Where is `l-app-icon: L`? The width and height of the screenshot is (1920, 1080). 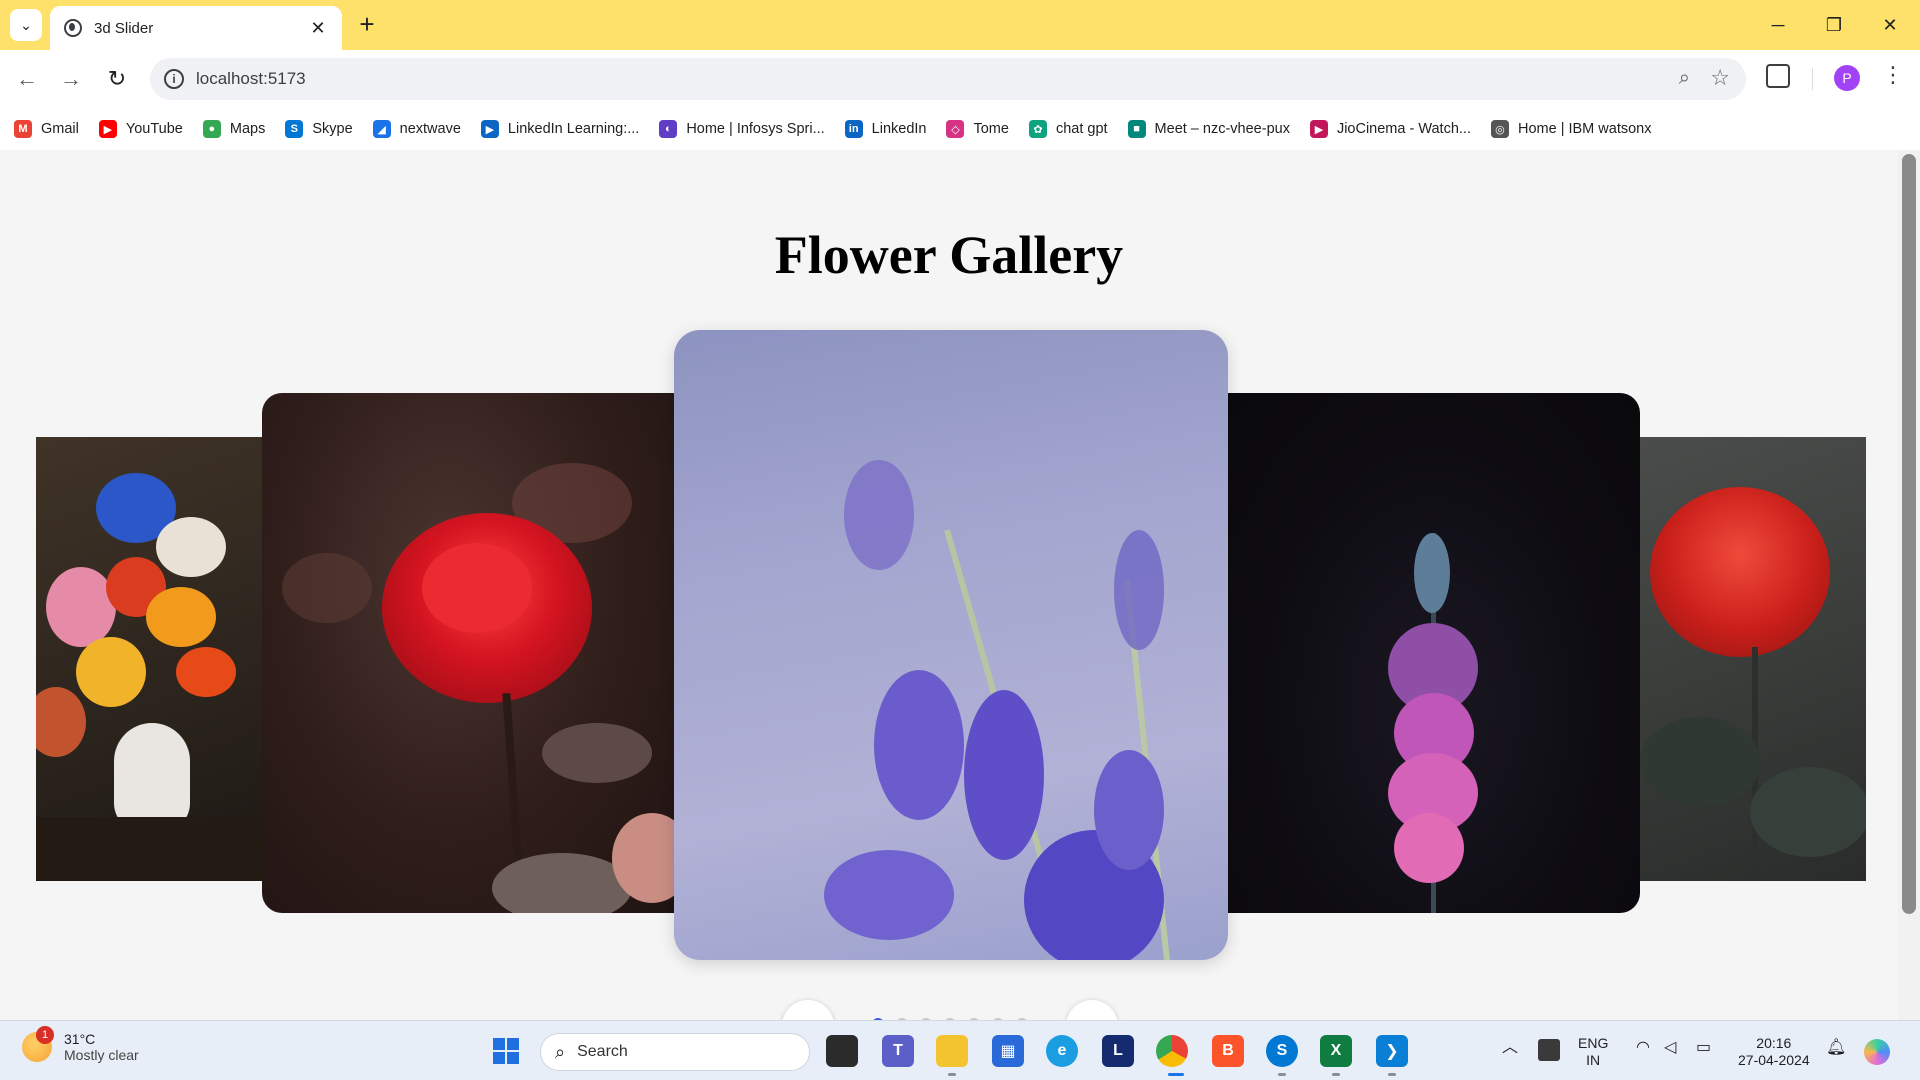 l-app-icon: L is located at coordinates (1118, 1051).